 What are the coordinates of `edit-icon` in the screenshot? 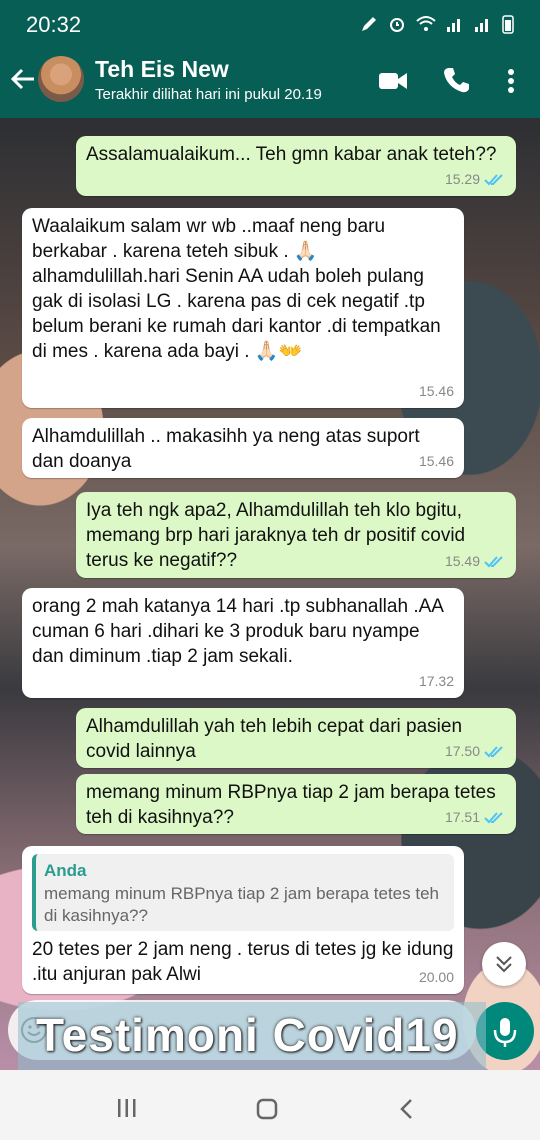 It's located at (369, 24).